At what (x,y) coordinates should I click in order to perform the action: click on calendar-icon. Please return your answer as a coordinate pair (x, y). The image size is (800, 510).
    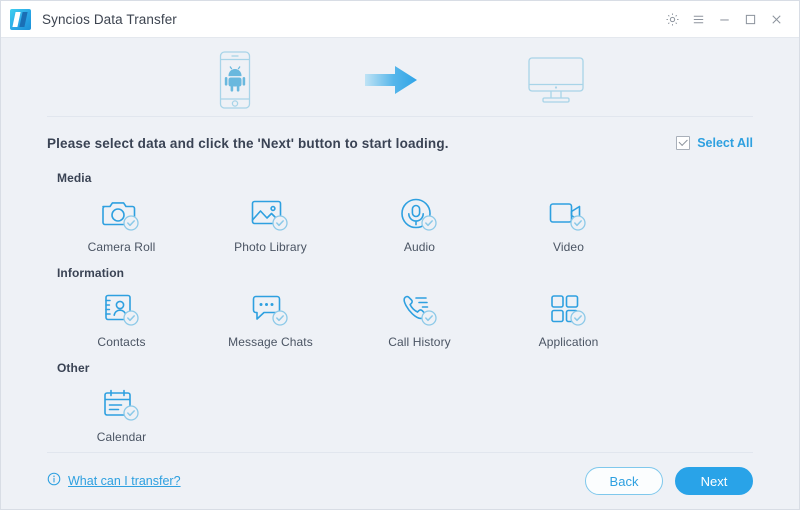
    Looking at the image, I should click on (122, 404).